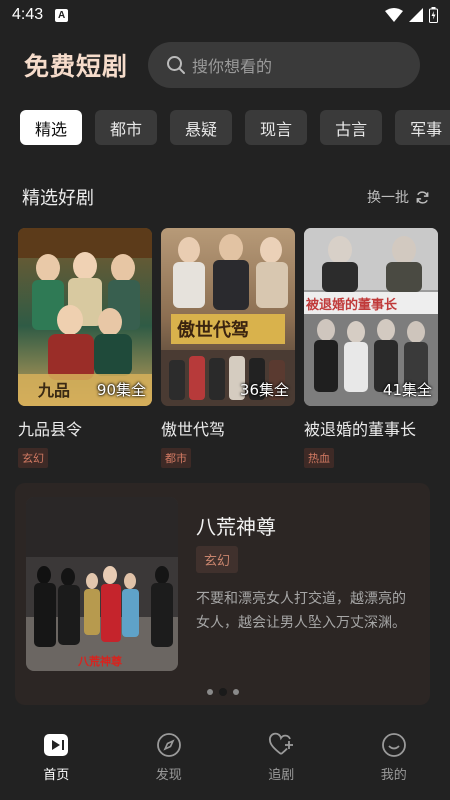 The width and height of the screenshot is (450, 800). What do you see at coordinates (393, 745) in the screenshot?
I see `smile-icon` at bounding box center [393, 745].